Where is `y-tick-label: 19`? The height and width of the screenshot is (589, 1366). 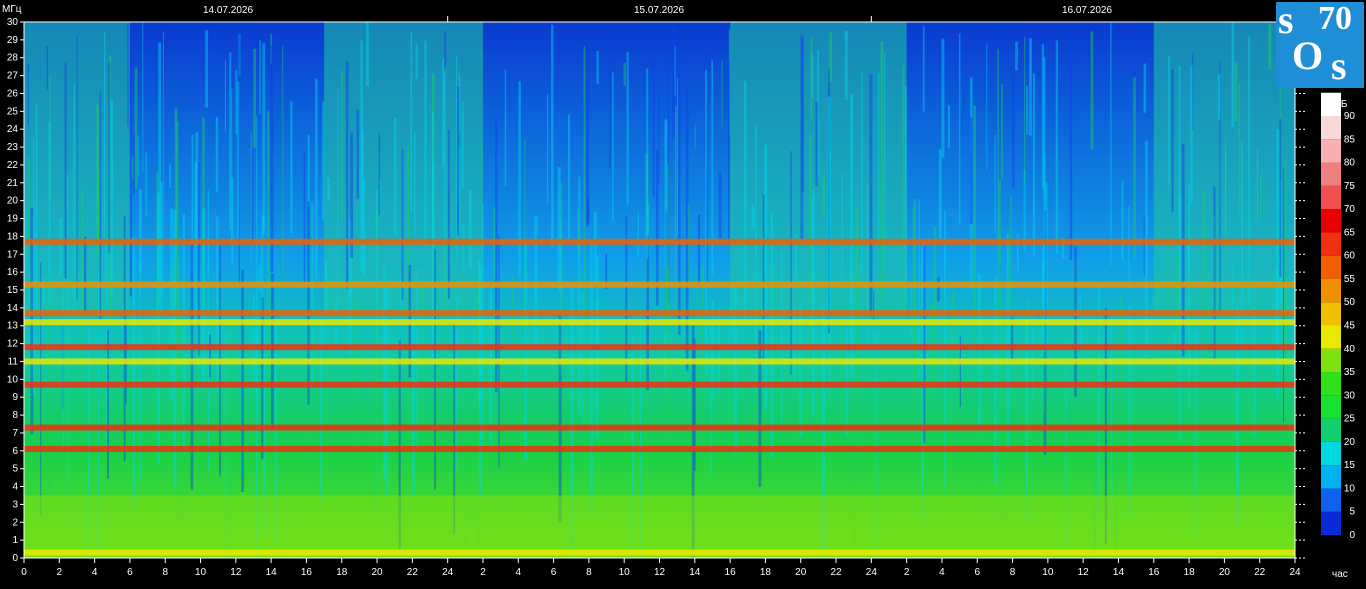
y-tick-label: 19 is located at coordinates (13, 219).